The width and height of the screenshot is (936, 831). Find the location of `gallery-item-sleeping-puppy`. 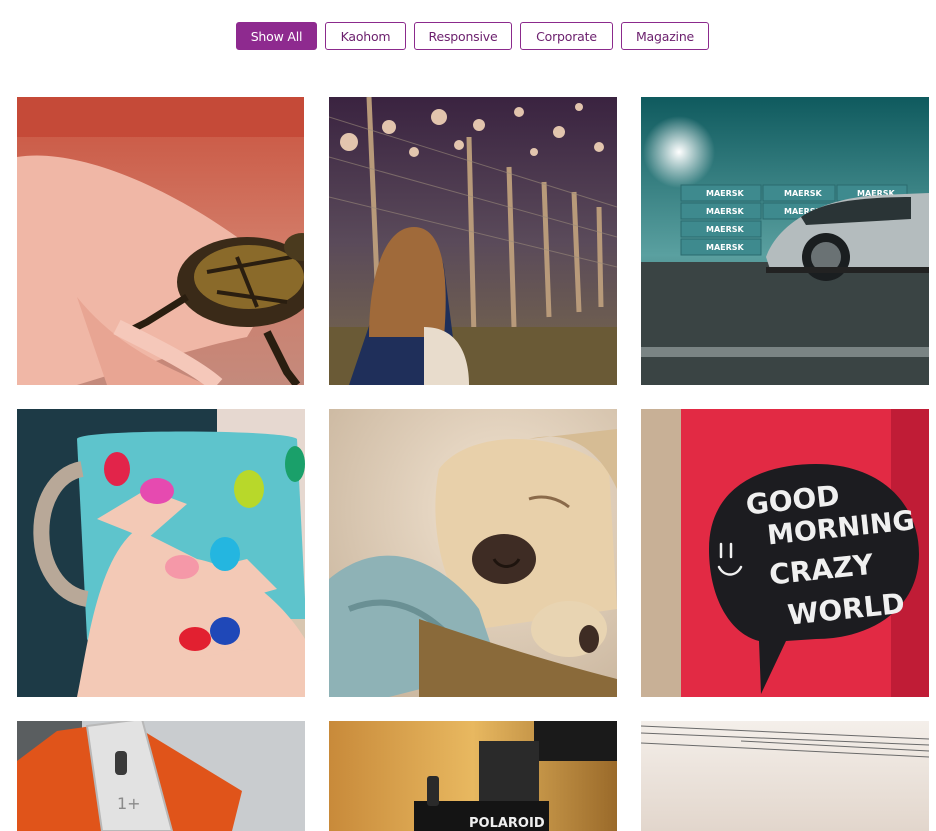

gallery-item-sleeping-puppy is located at coordinates (473, 553).